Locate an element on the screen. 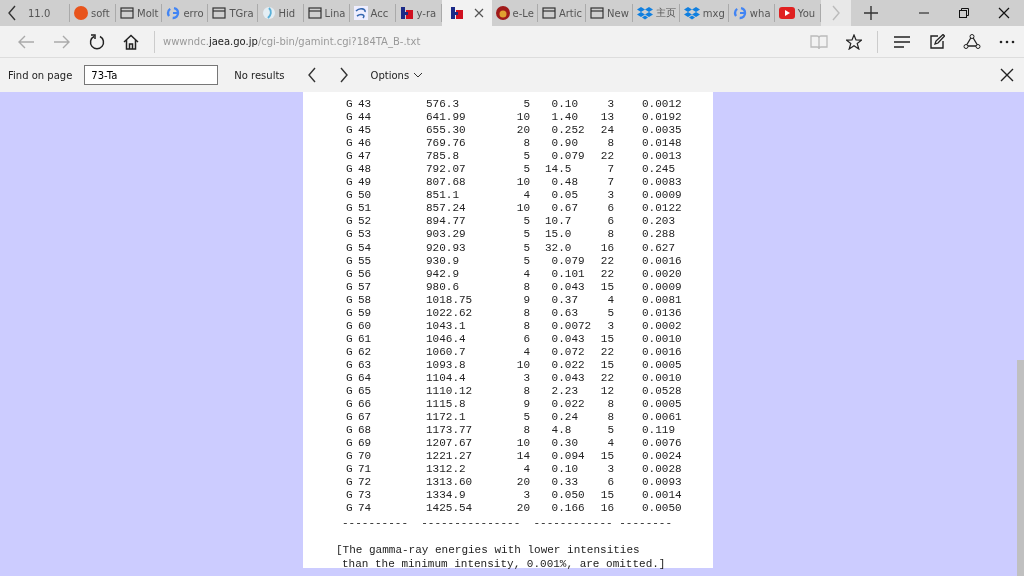  browser-tab: Acc is located at coordinates (372, 13).